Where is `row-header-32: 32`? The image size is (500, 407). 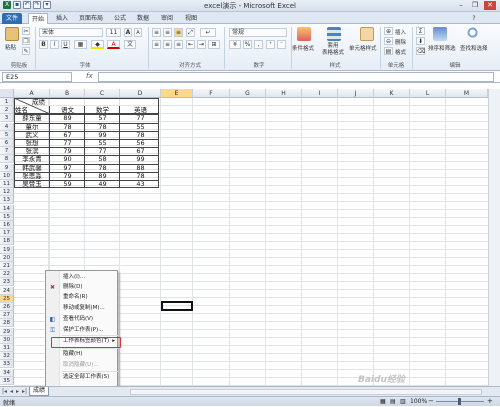 row-header-32: 32 is located at coordinates (7, 356).